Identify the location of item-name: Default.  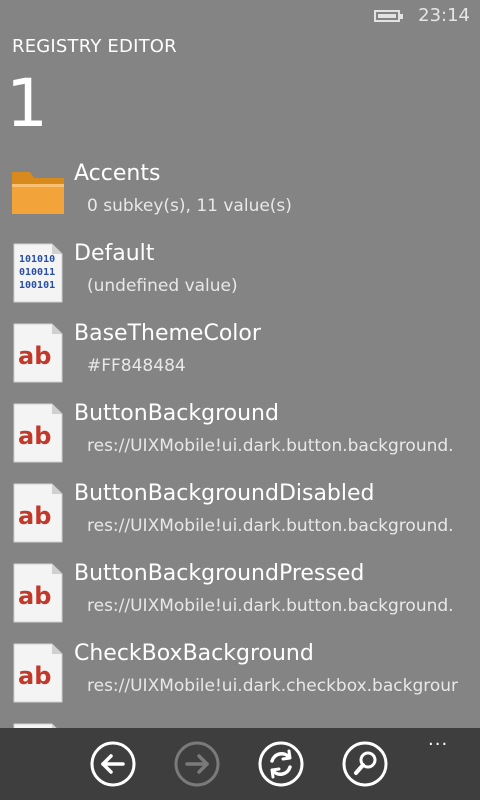
(114, 253).